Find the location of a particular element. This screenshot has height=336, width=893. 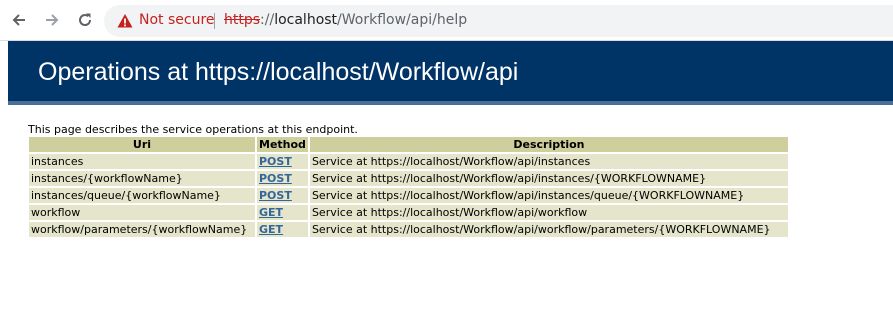

uri-cell: instances is located at coordinates (142, 161).